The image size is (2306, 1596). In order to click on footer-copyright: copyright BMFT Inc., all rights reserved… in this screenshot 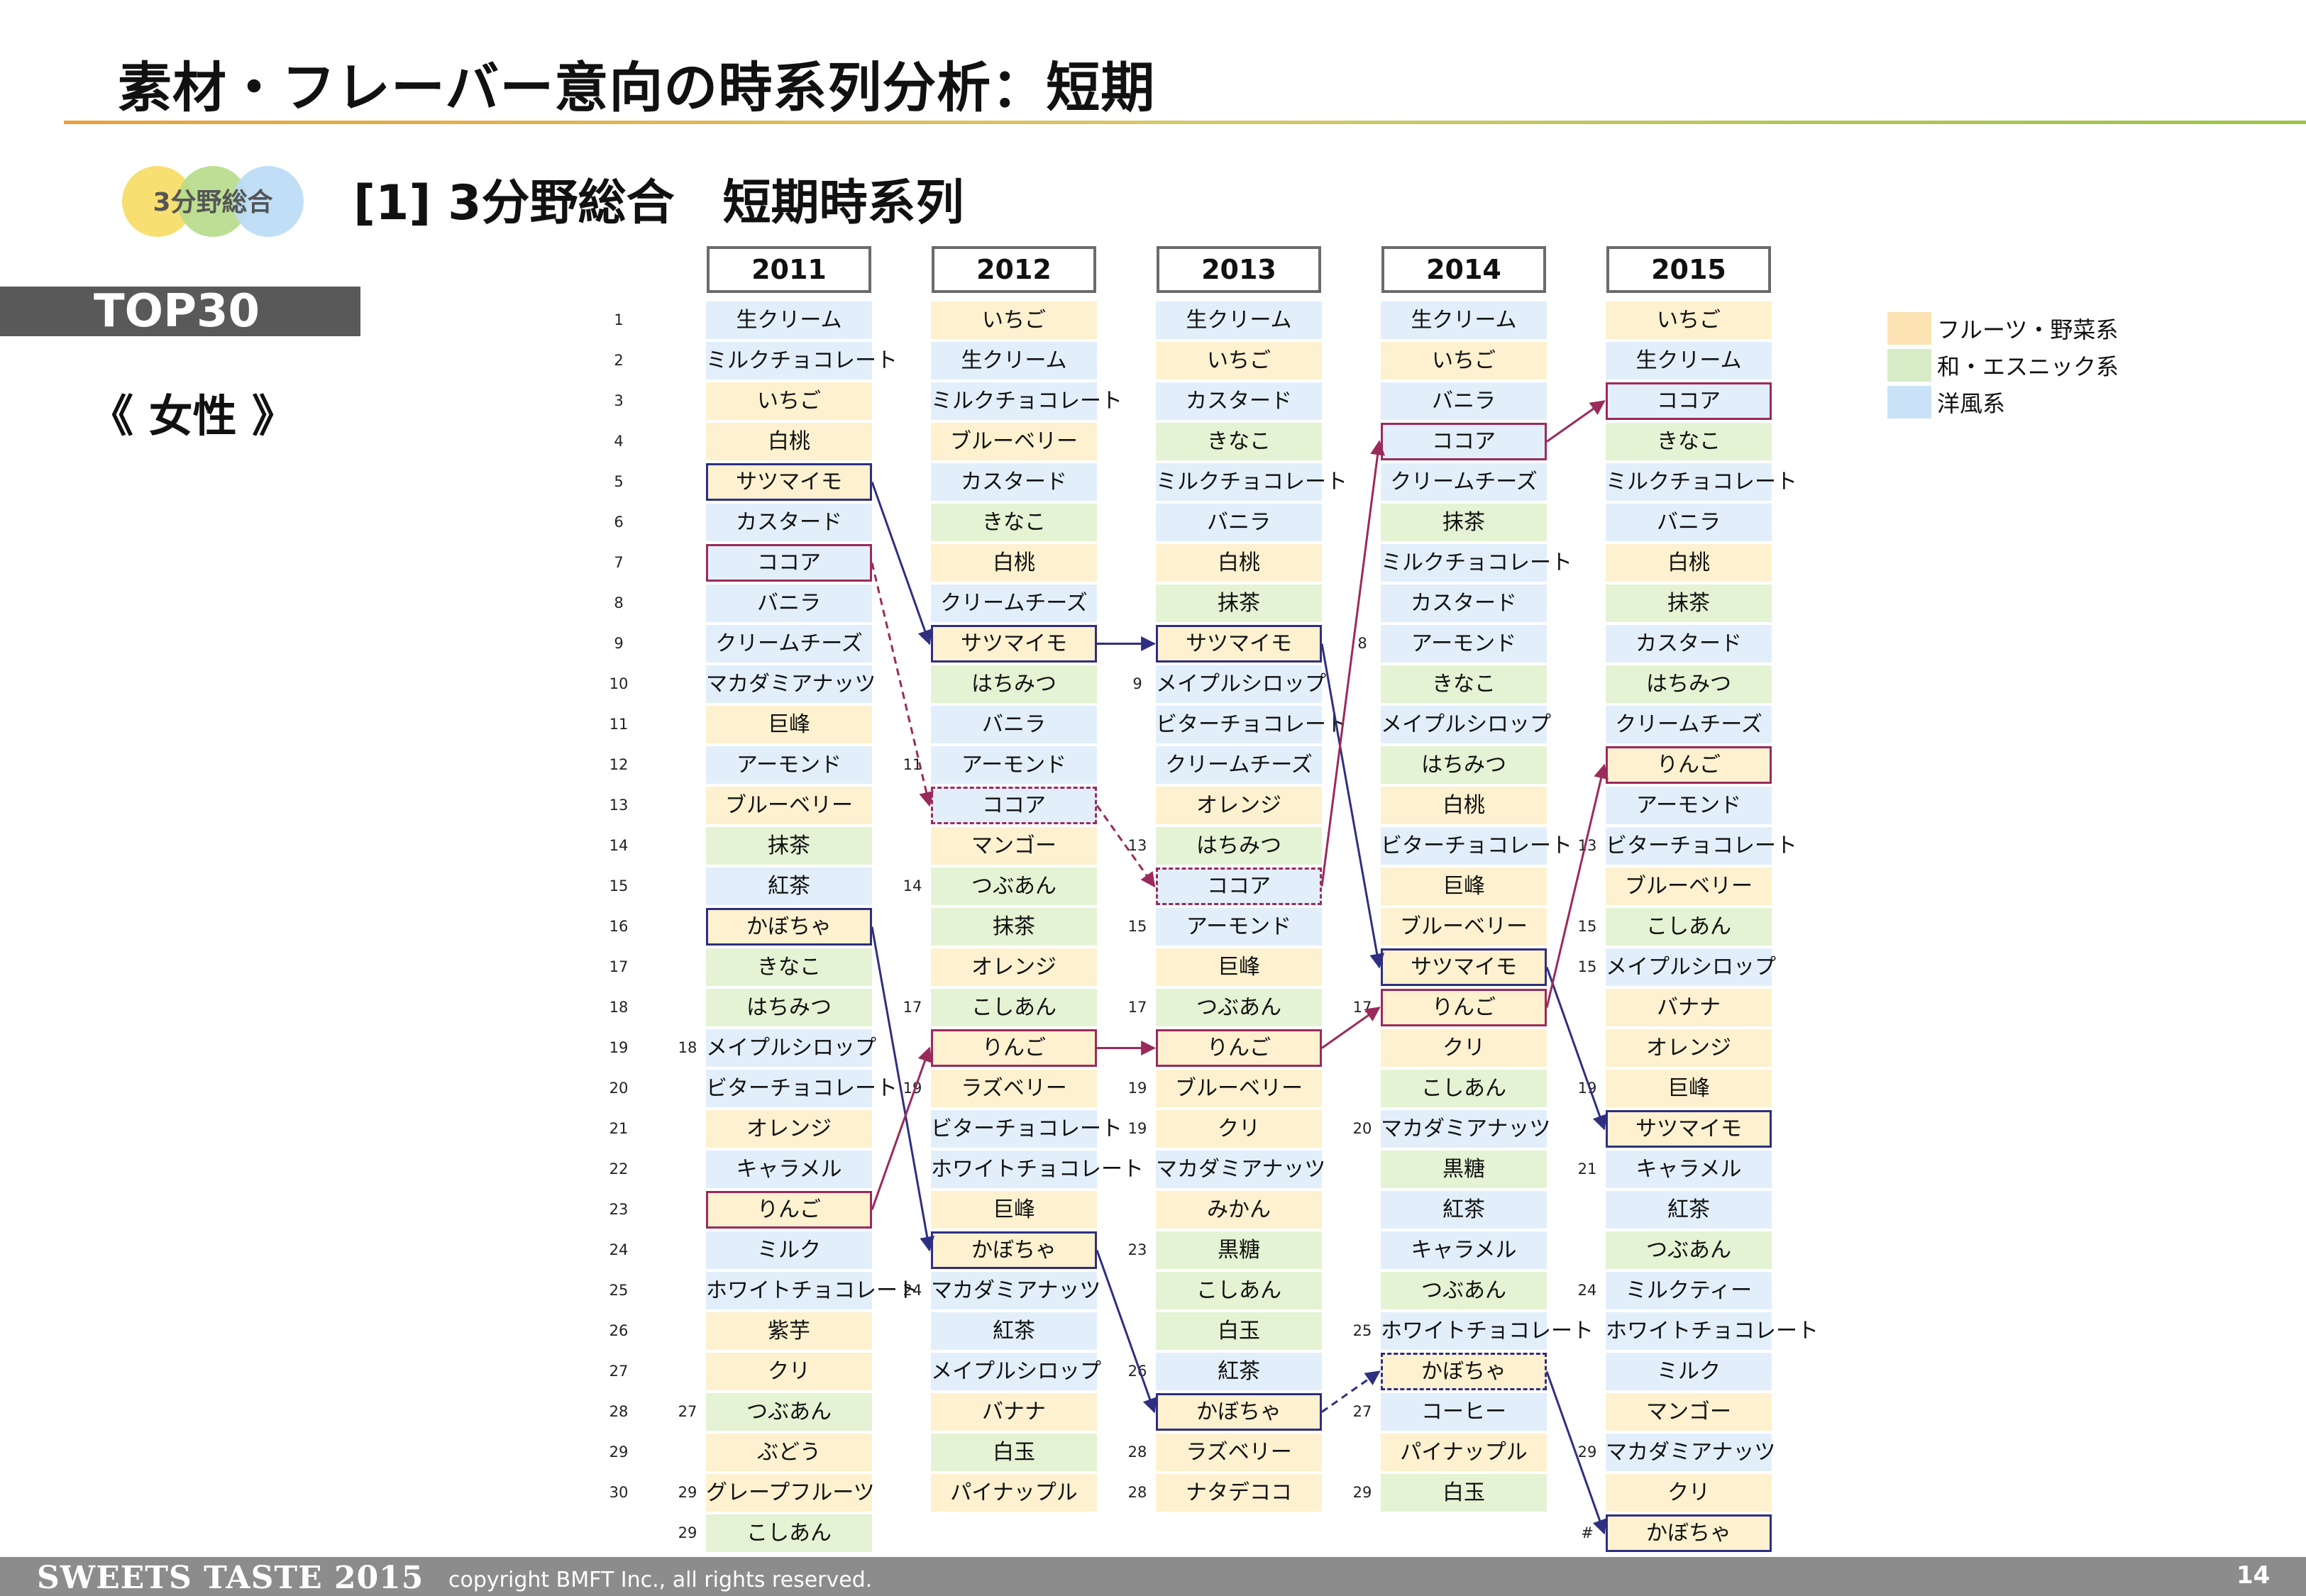, I will do `click(661, 1580)`.